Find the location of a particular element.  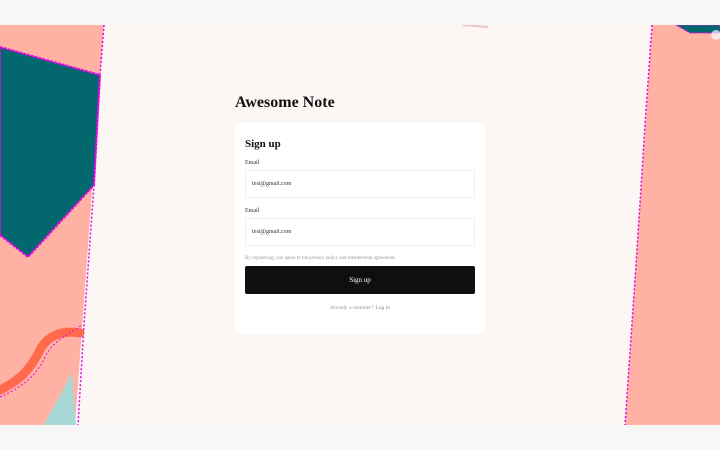

login-prompt: Already a member? Log in is located at coordinates (360, 308).